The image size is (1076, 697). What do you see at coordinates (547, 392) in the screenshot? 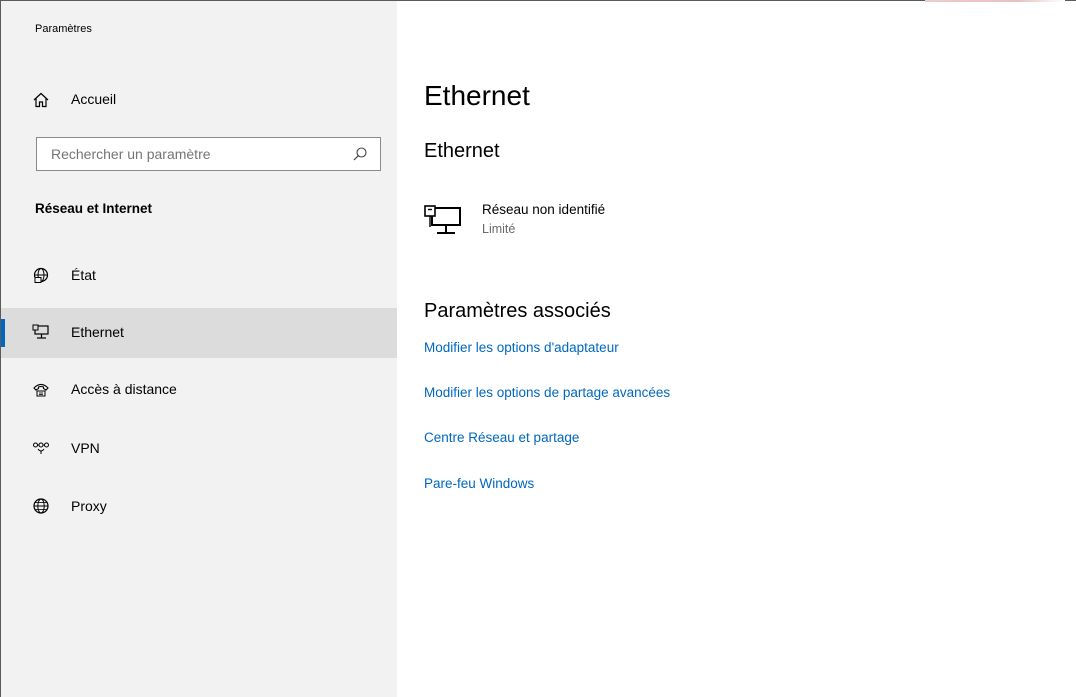
I see `advanced-sharing-link: Modifier les options de partage avancées` at bounding box center [547, 392].